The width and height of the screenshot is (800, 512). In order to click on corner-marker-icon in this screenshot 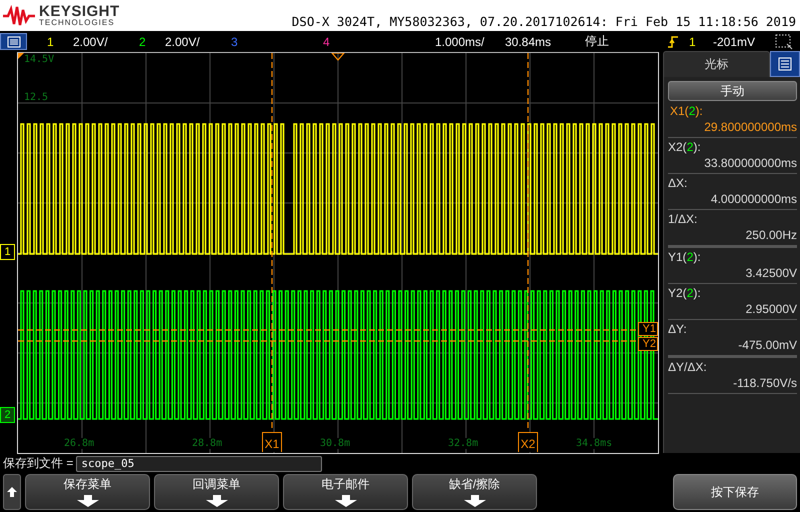, I will do `click(21, 56)`.